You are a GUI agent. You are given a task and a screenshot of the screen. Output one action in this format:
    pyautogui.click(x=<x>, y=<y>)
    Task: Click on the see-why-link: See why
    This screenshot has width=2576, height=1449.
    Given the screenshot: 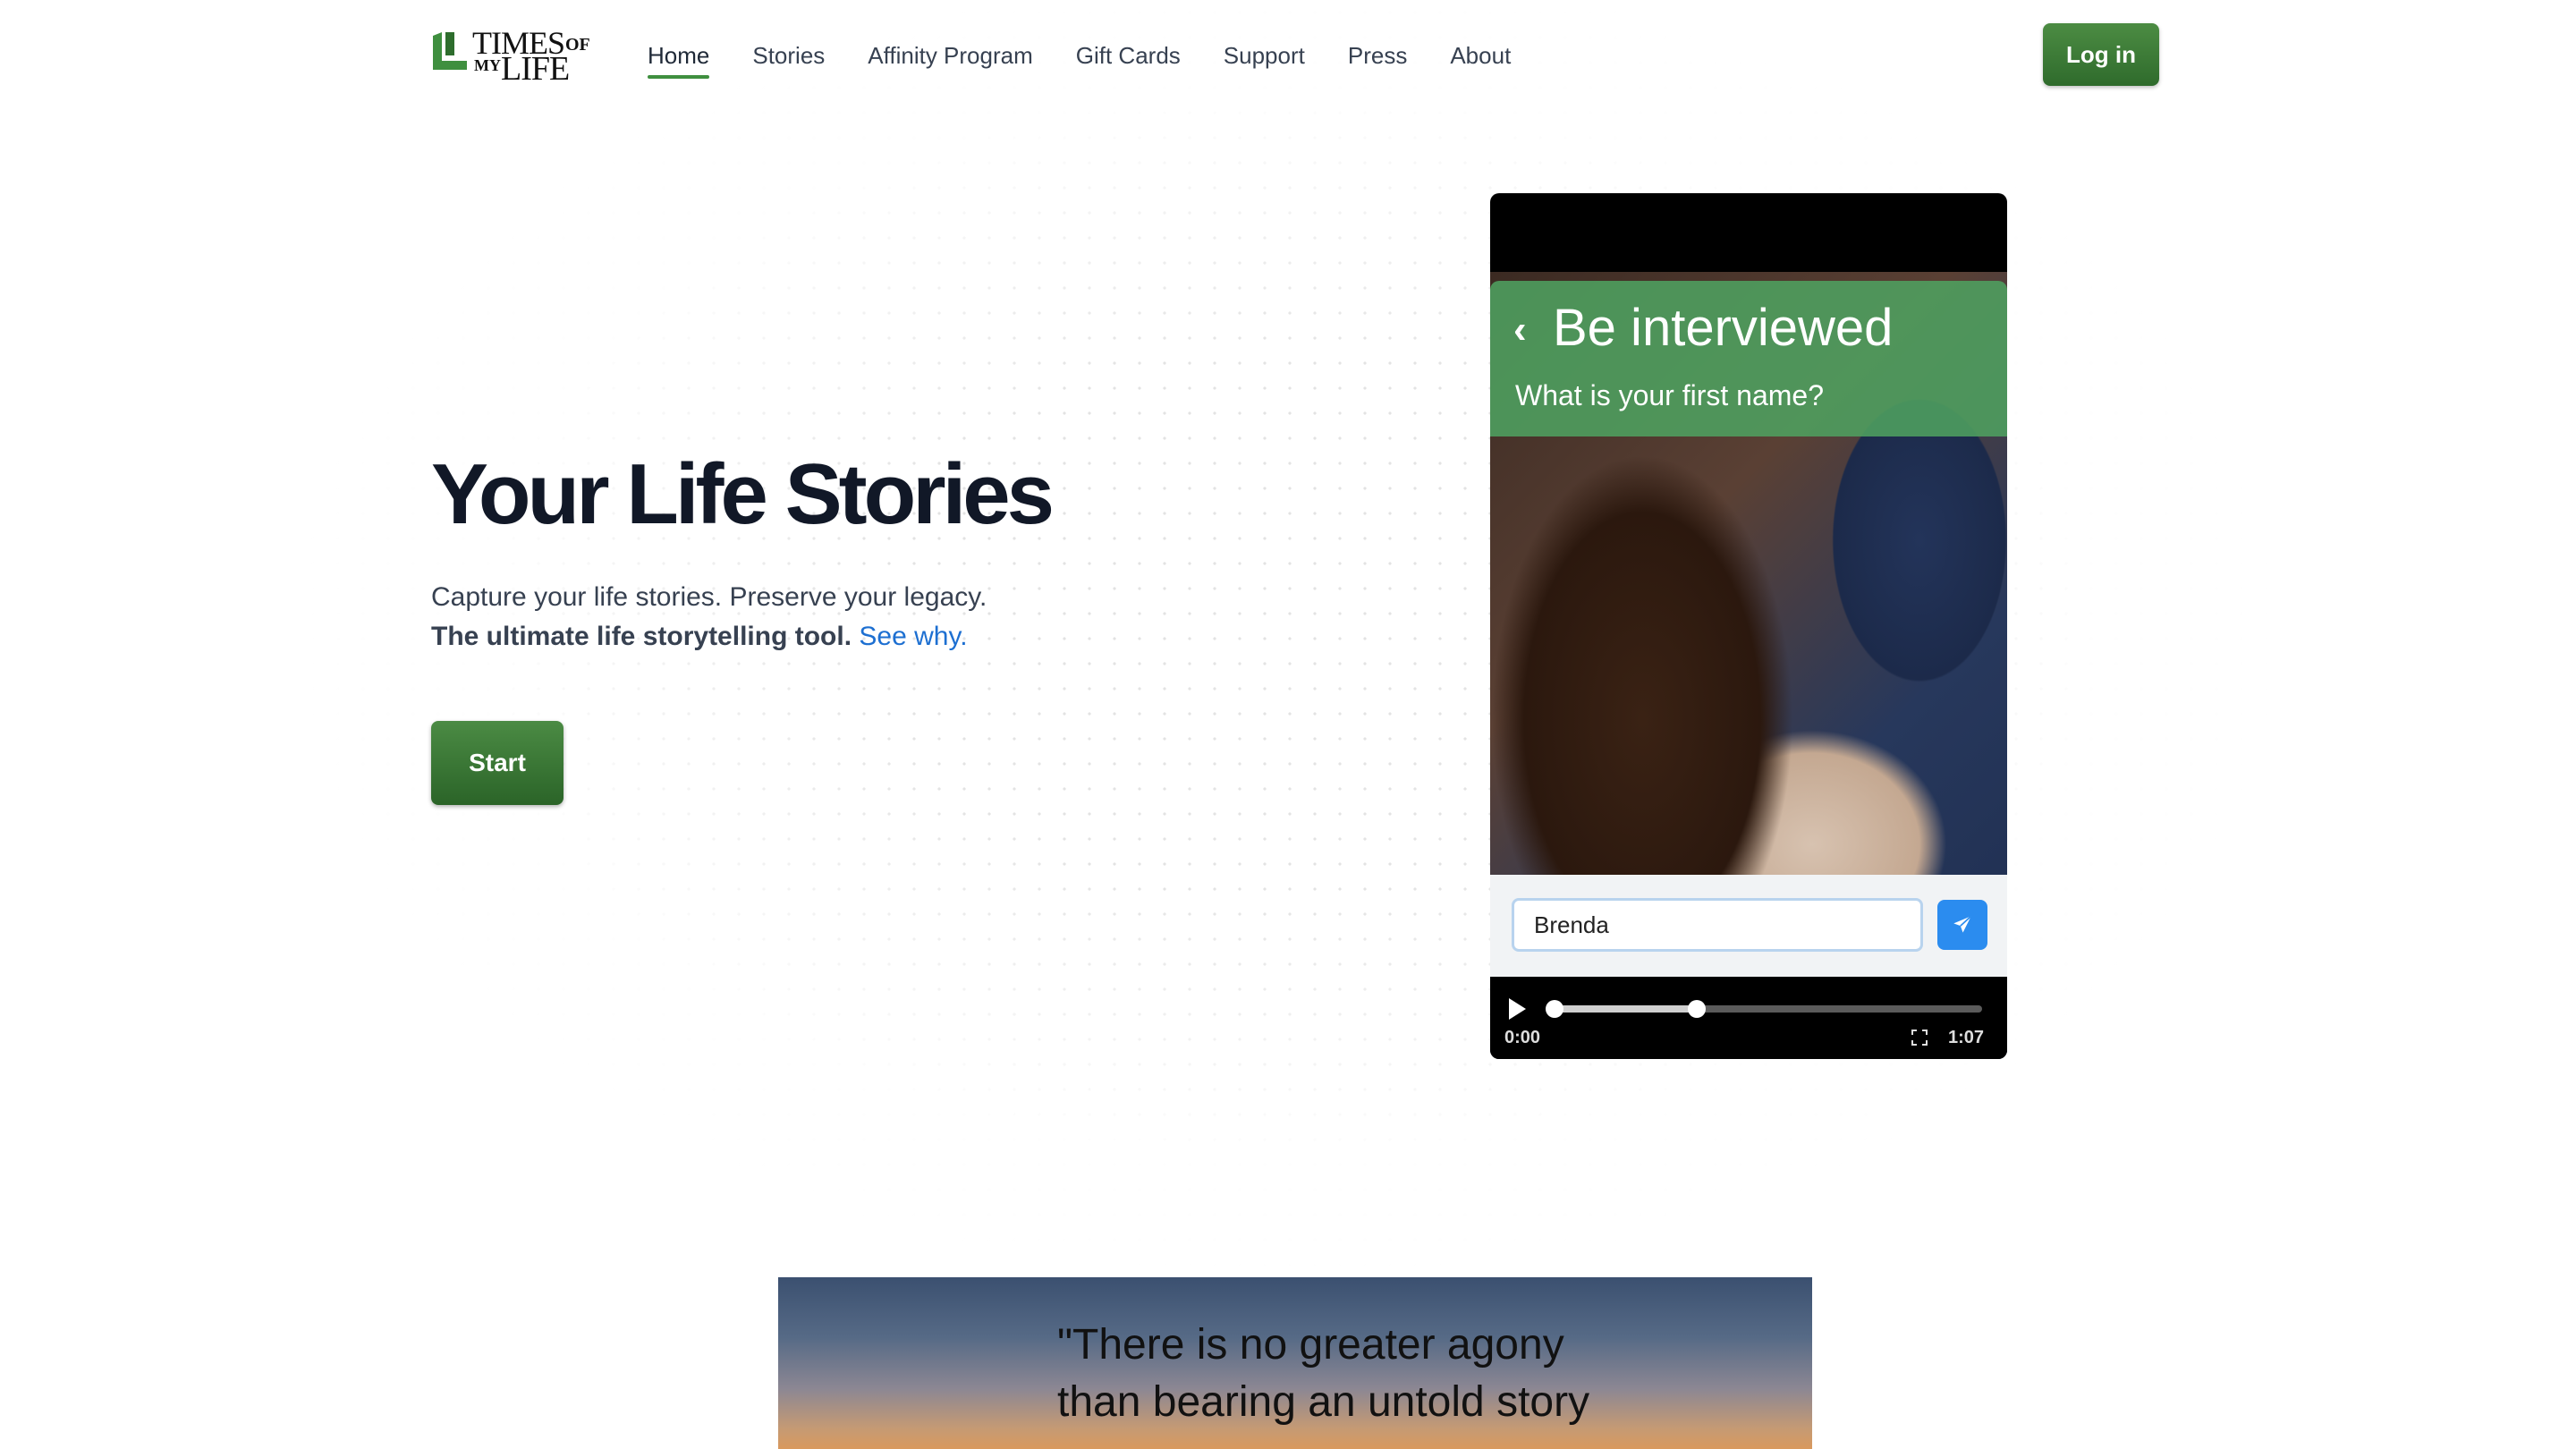 What is the action you would take?
    pyautogui.click(x=909, y=636)
    